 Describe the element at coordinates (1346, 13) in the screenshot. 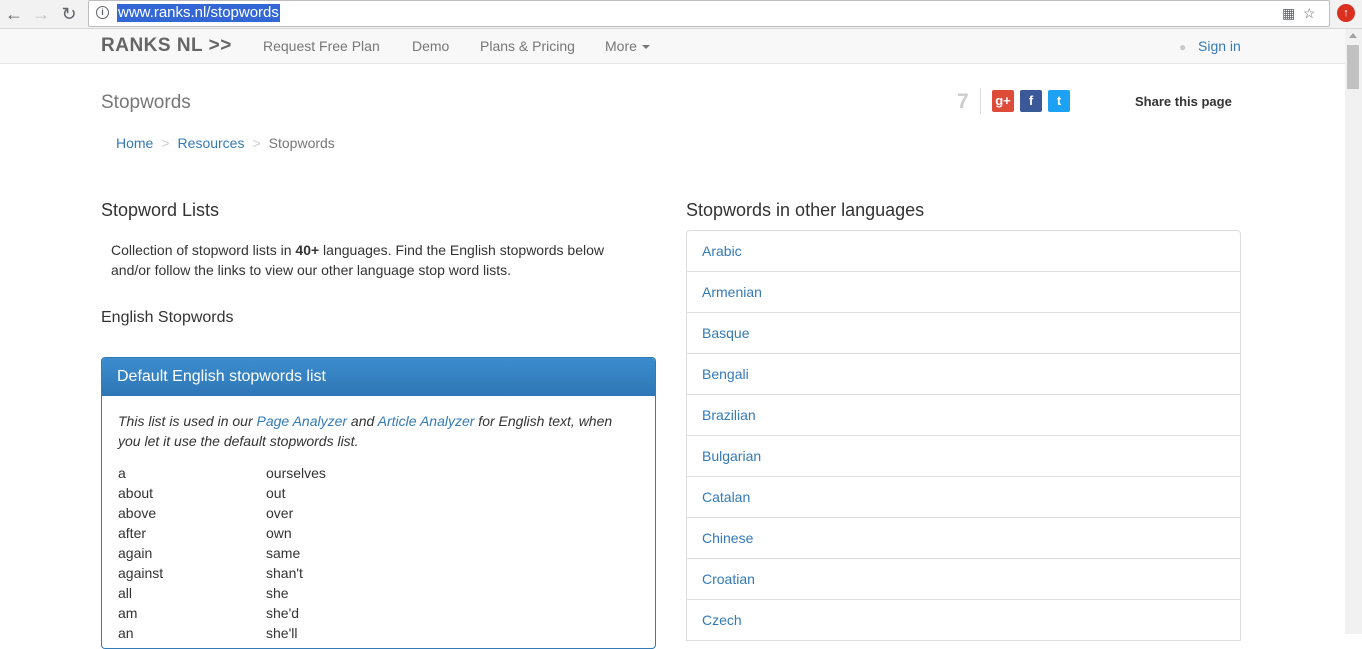

I see `extension-icon: ↑` at that location.